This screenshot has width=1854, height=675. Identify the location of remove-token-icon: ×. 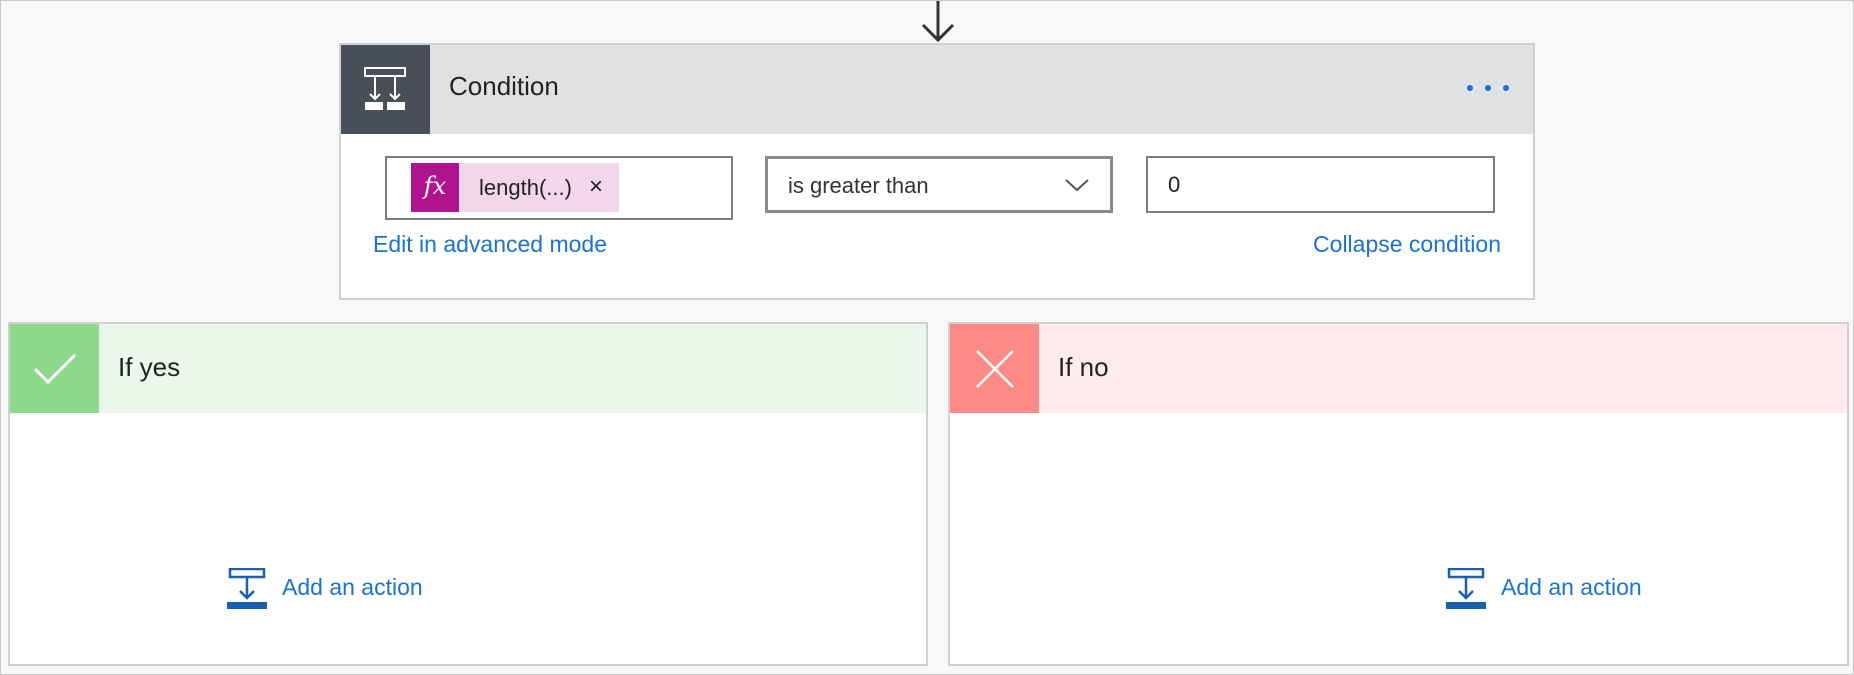
(596, 187).